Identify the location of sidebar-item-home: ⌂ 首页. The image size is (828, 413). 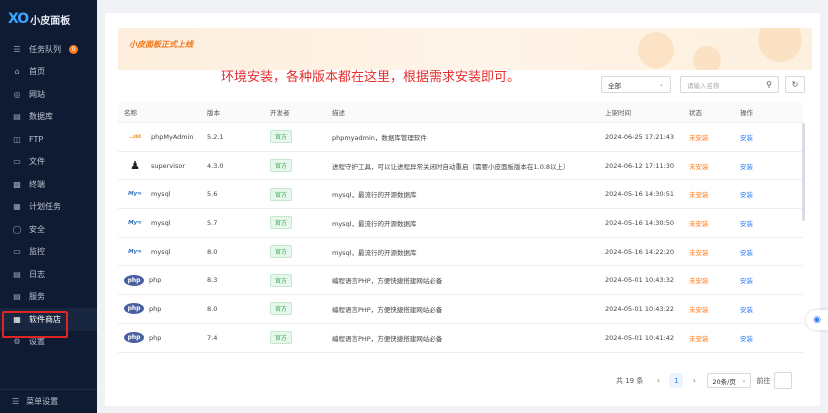
(48, 72).